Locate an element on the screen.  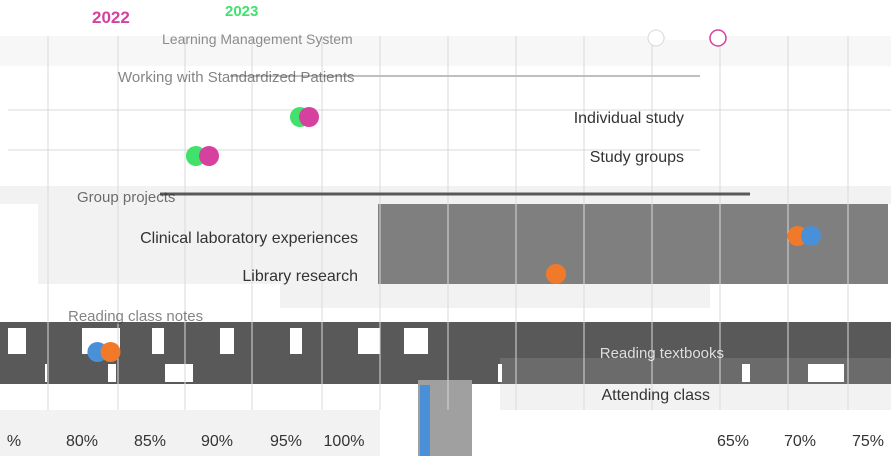
x-tick-label: 85% is located at coordinates (150, 441).